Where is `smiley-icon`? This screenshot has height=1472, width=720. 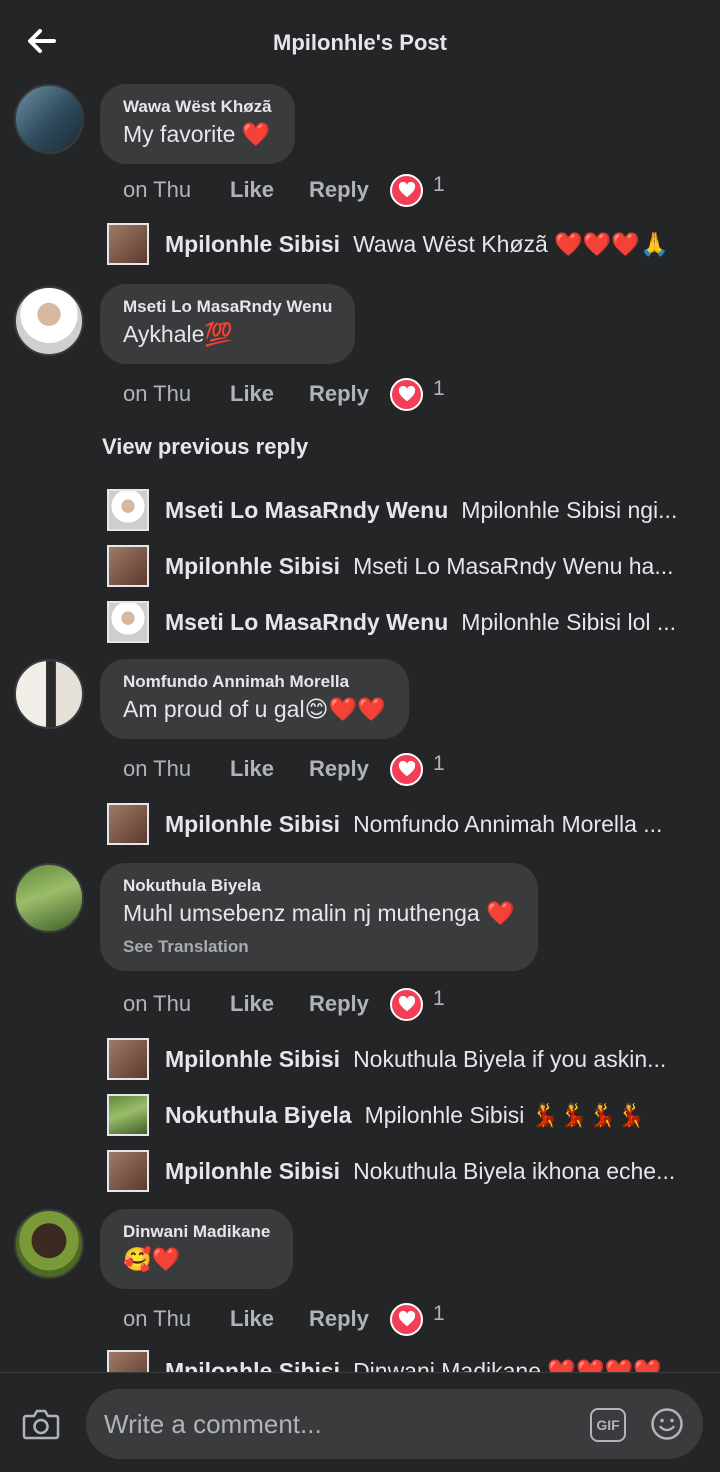 smiley-icon is located at coordinates (667, 1424).